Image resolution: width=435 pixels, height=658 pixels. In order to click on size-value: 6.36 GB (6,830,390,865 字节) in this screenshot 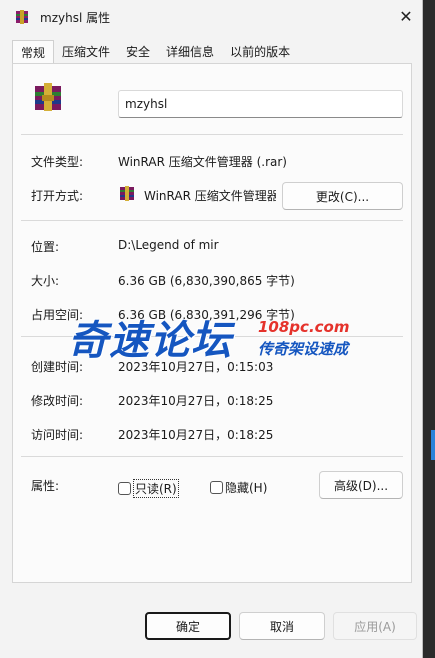, I will do `click(206, 281)`.